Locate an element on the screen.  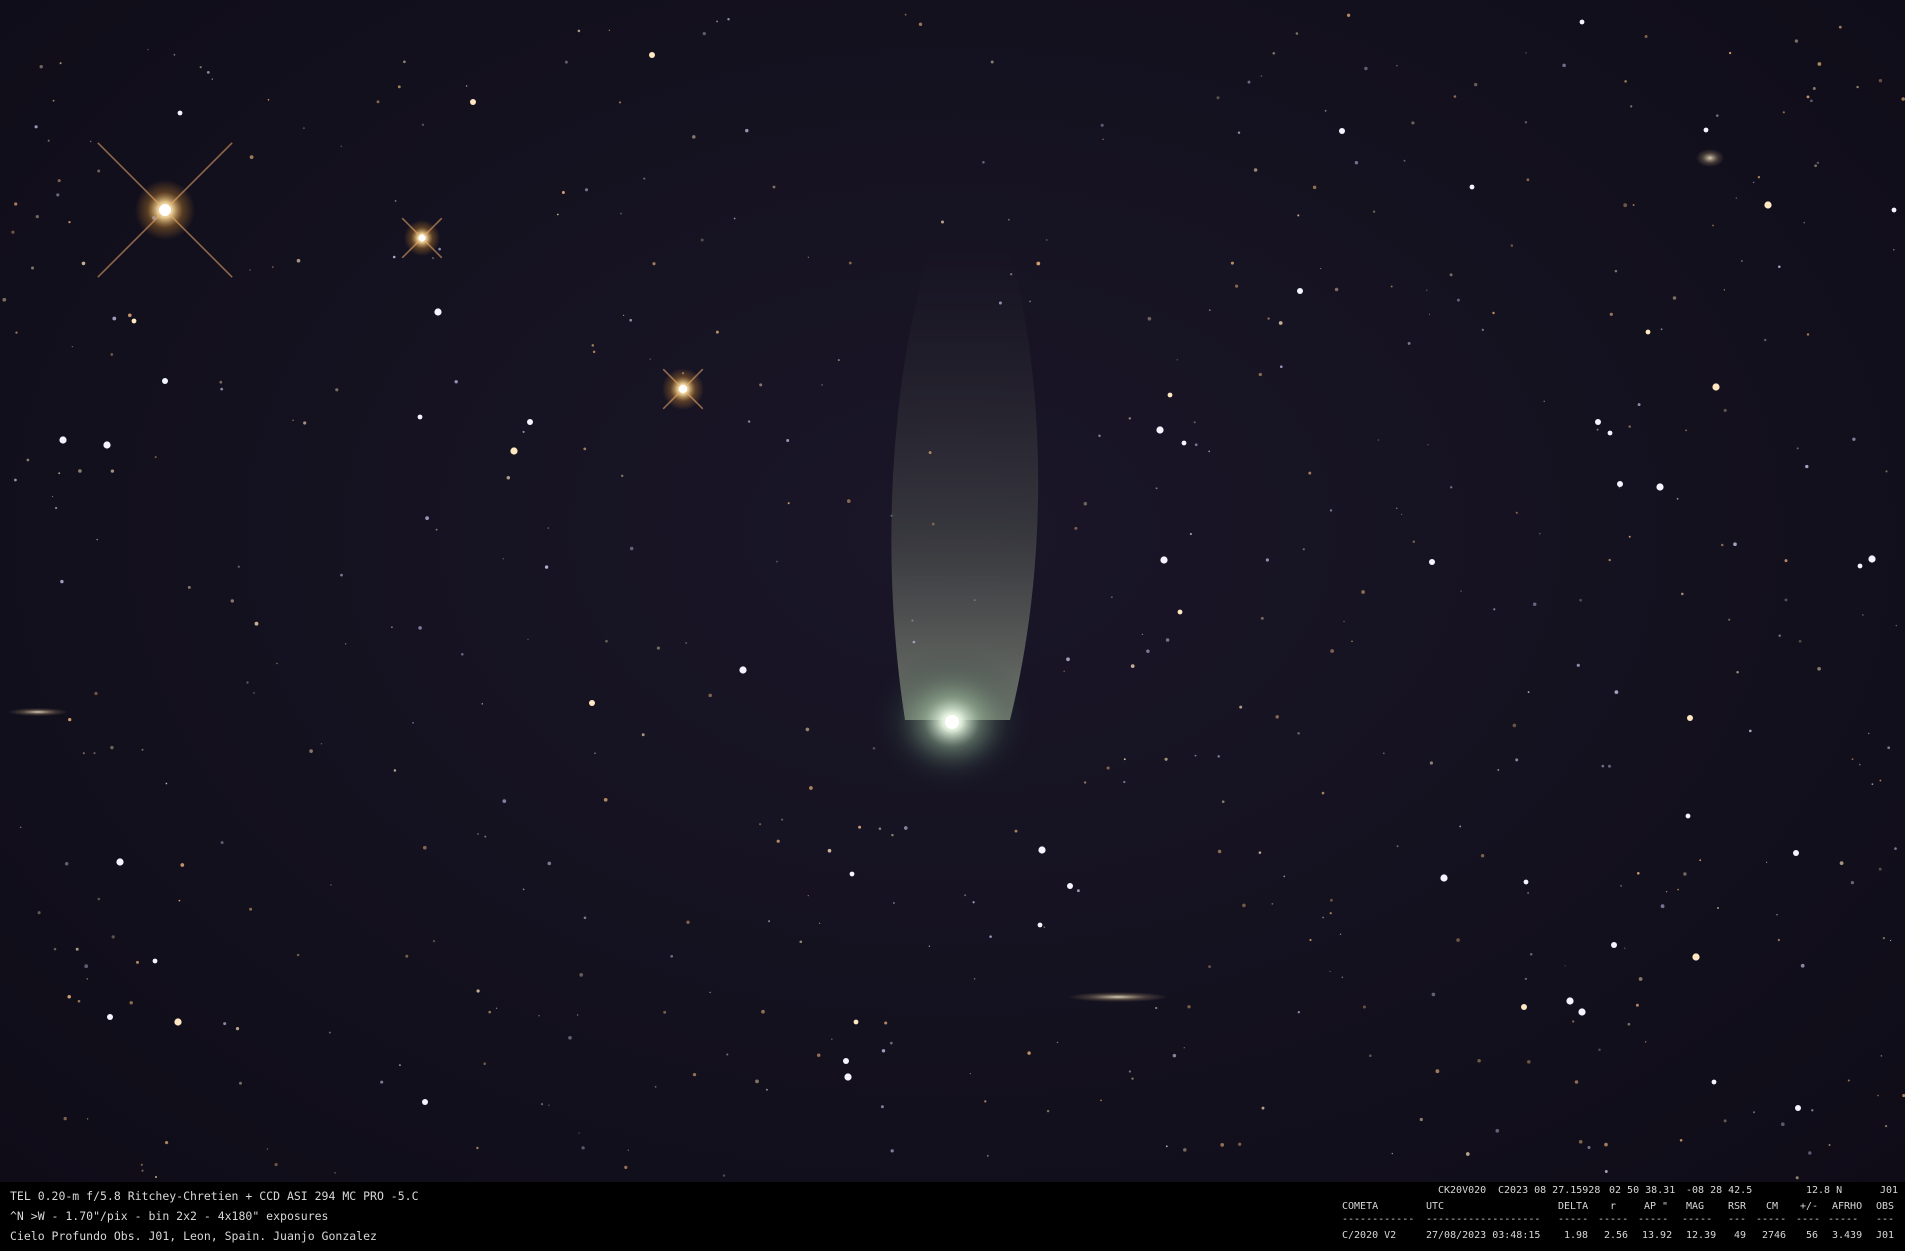
bright-star is located at coordinates (165, 210).